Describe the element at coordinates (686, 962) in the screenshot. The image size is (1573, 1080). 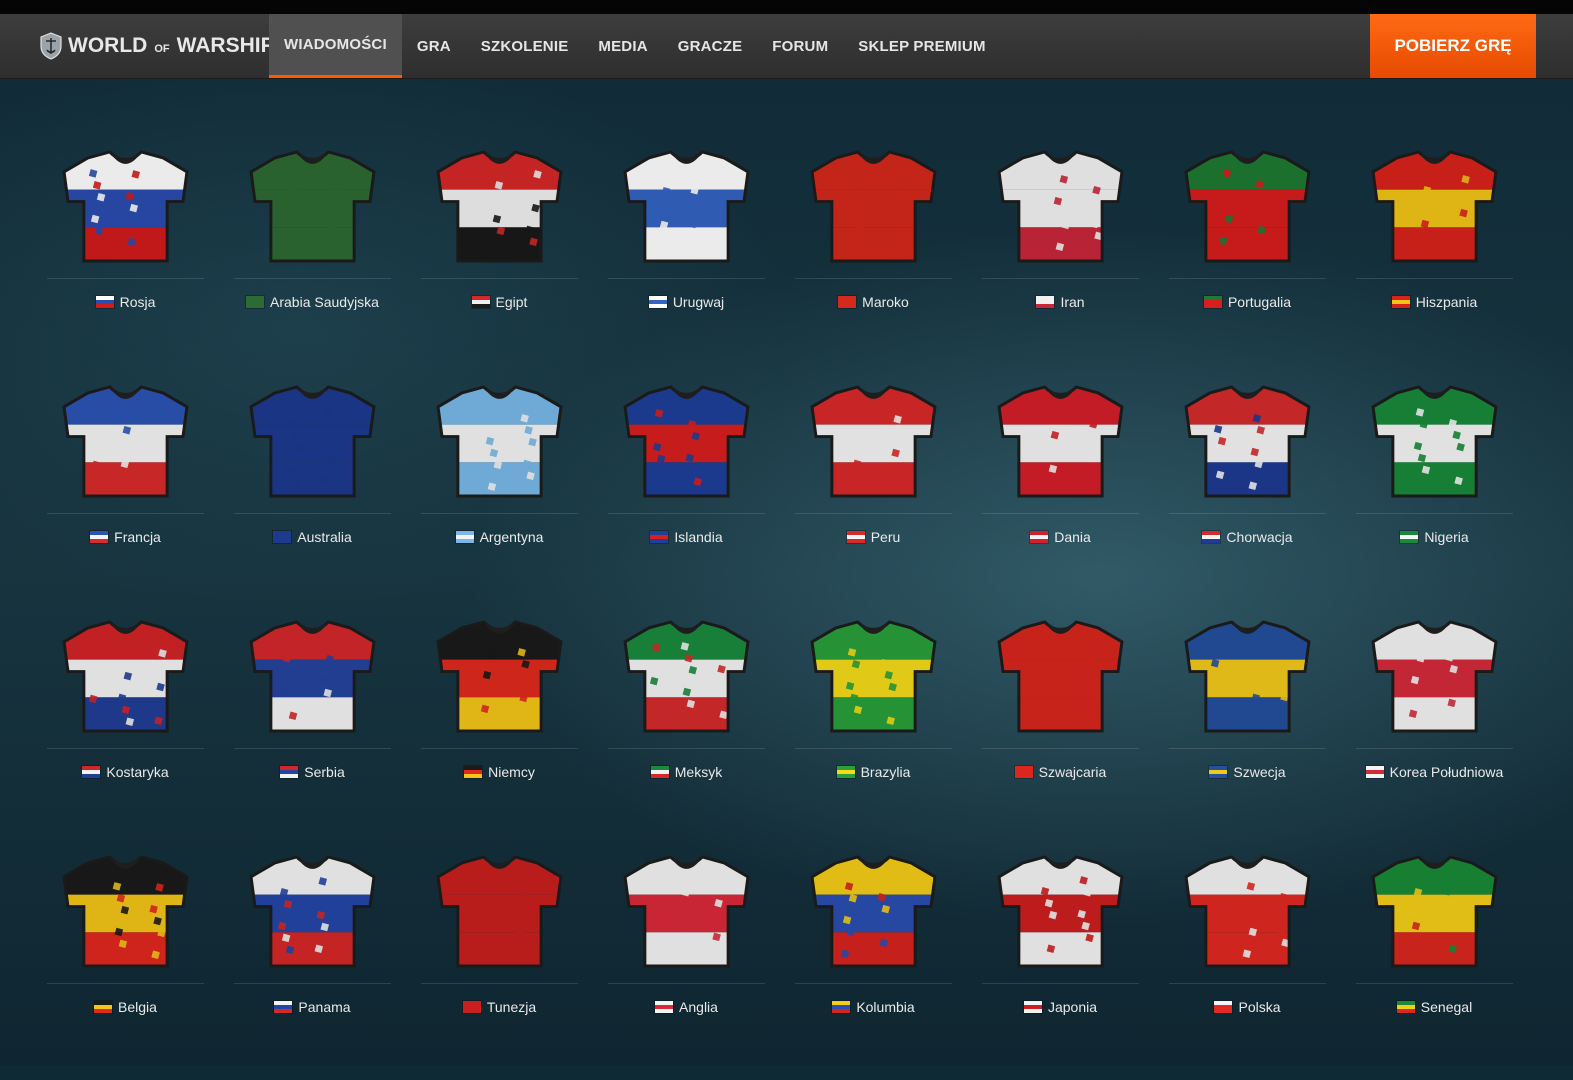
I see `jersey-card: Anglia` at that location.